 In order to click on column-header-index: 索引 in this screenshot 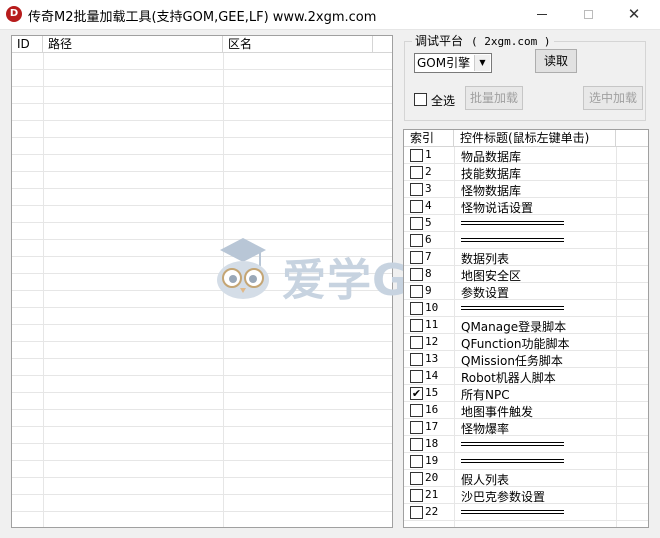, I will do `click(429, 138)`.